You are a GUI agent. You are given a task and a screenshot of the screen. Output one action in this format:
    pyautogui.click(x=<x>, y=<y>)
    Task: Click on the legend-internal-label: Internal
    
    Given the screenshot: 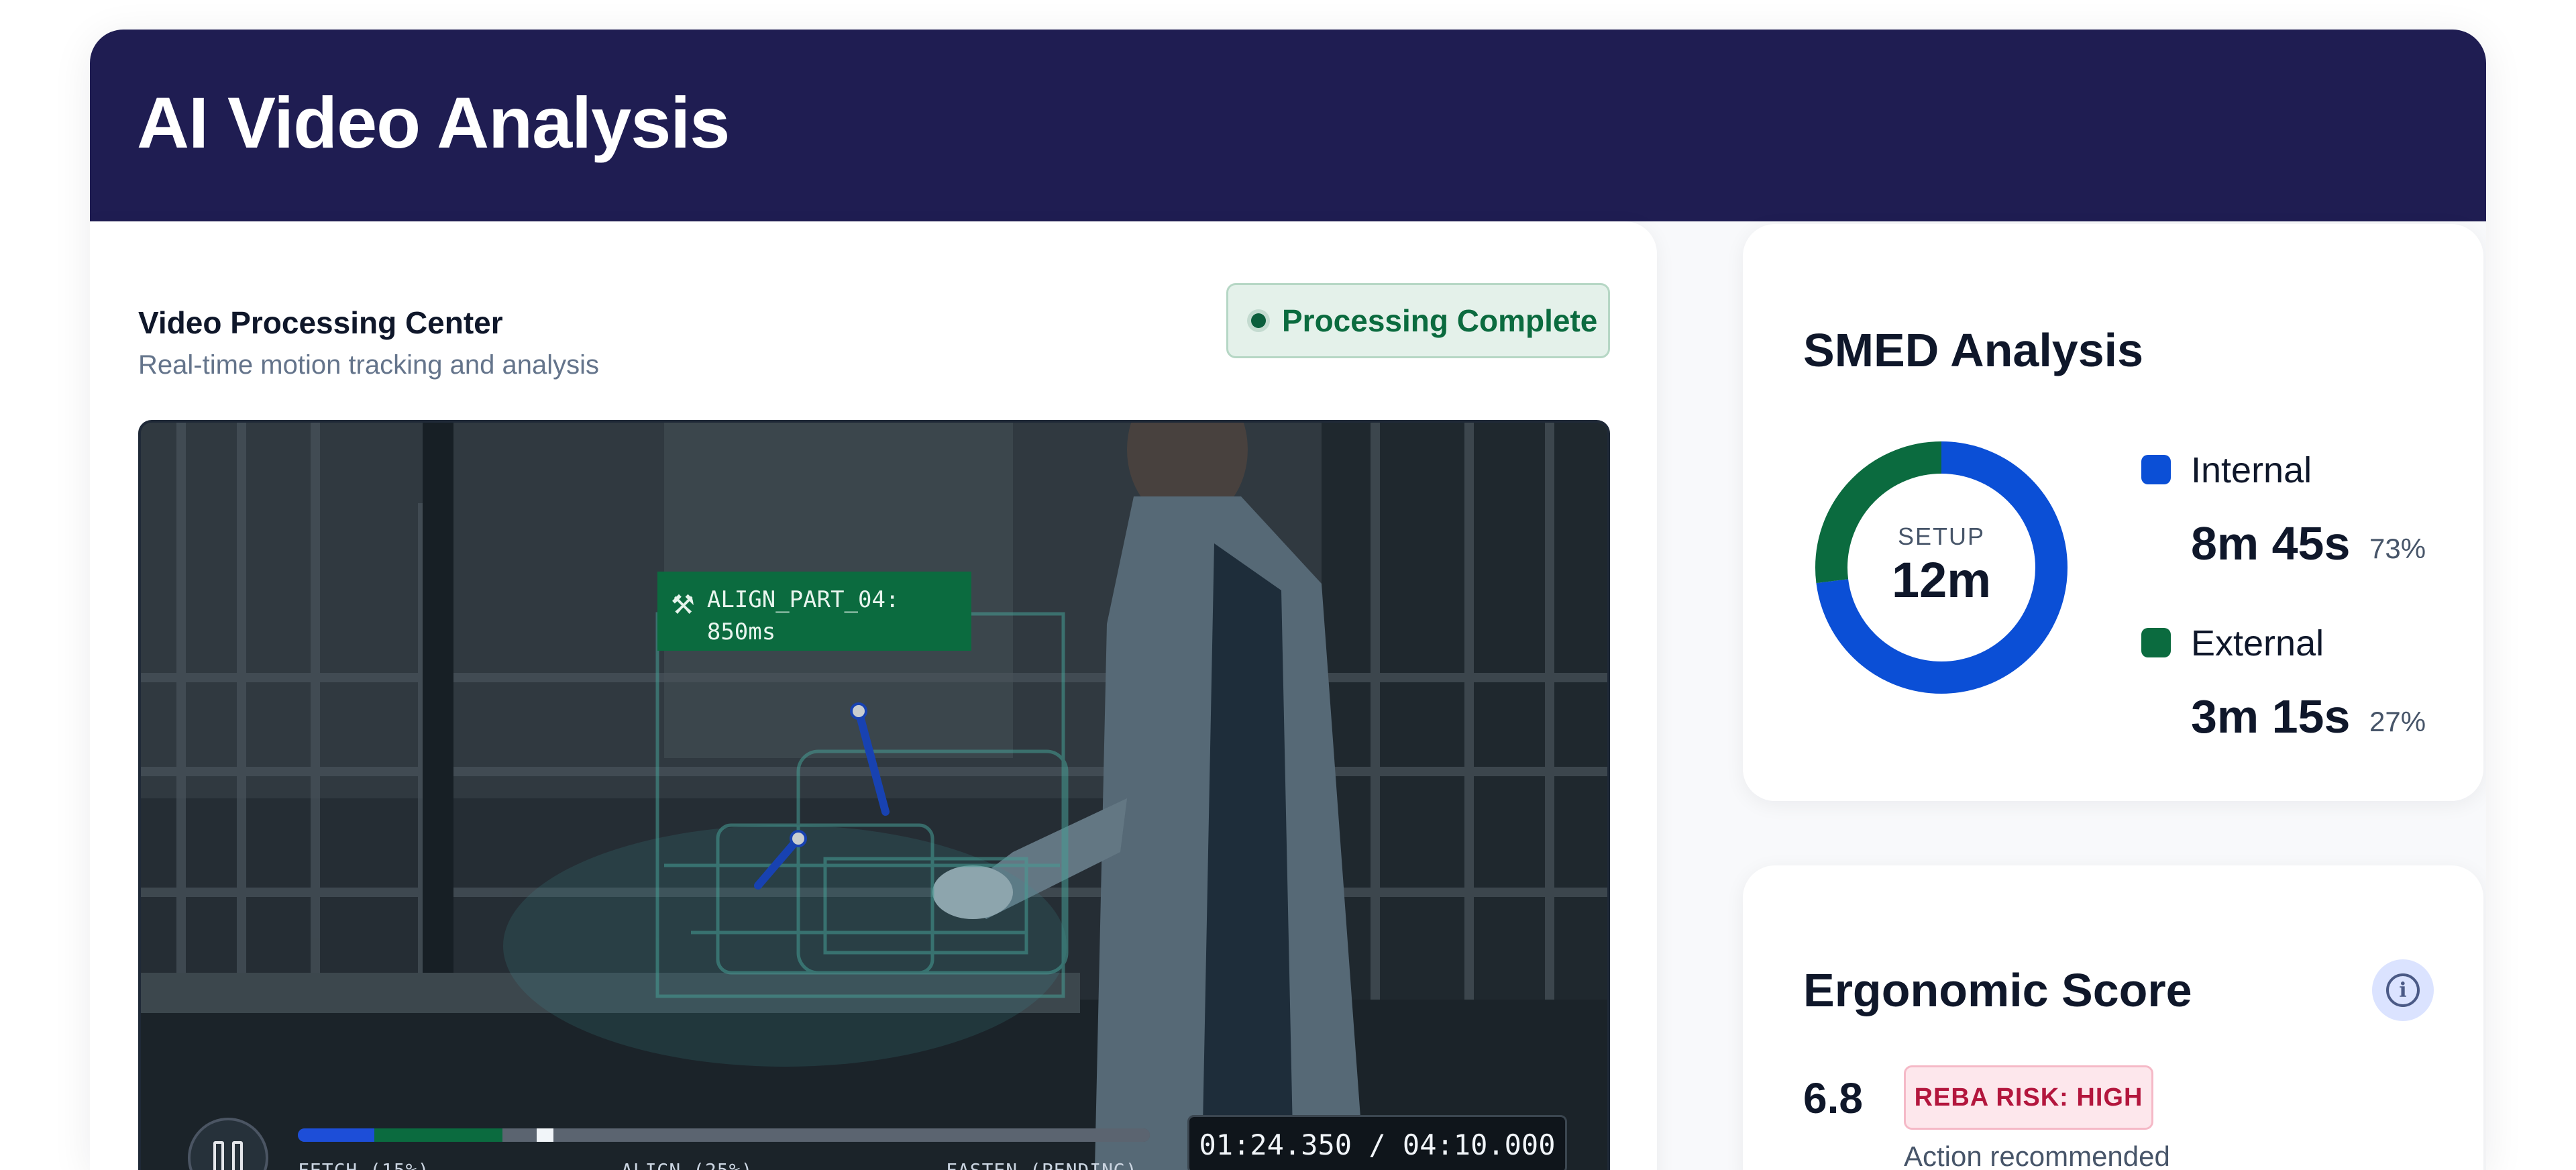 What is the action you would take?
    pyautogui.click(x=2251, y=470)
    